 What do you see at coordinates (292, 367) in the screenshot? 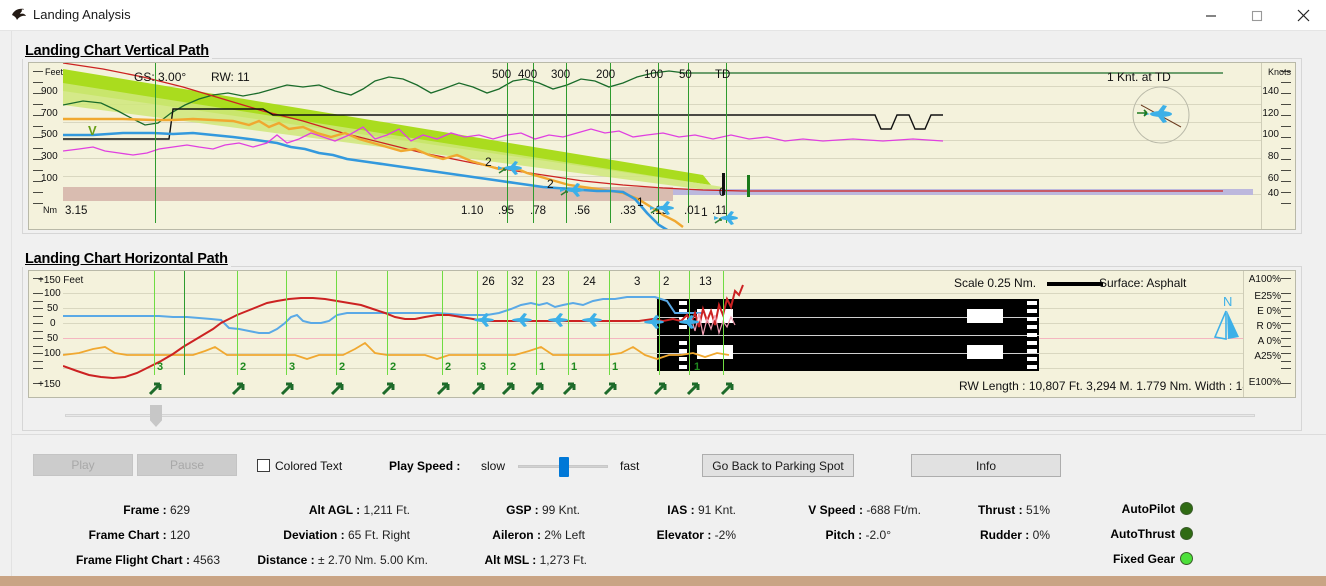
I see `wind-marker-2: 3` at bounding box center [292, 367].